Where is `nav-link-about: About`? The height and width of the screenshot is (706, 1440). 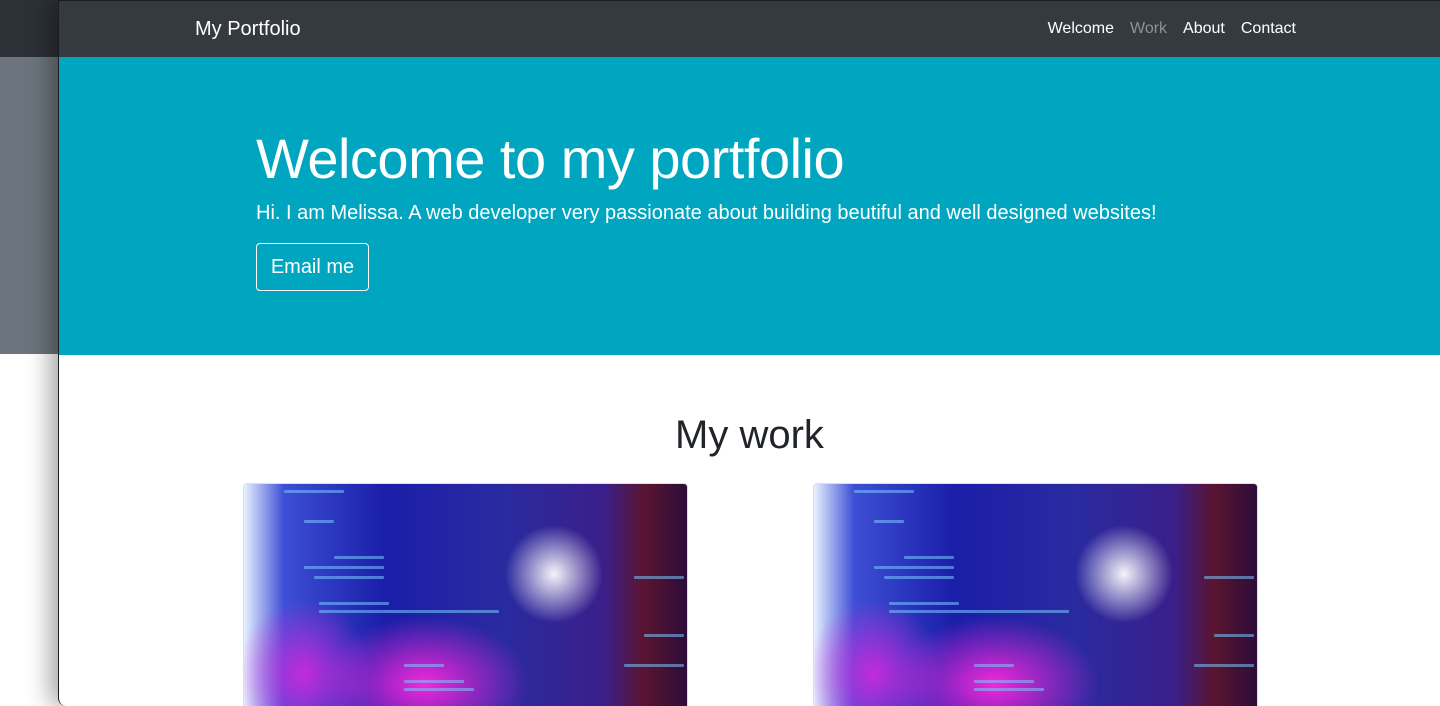
nav-link-about: About is located at coordinates (1204, 29).